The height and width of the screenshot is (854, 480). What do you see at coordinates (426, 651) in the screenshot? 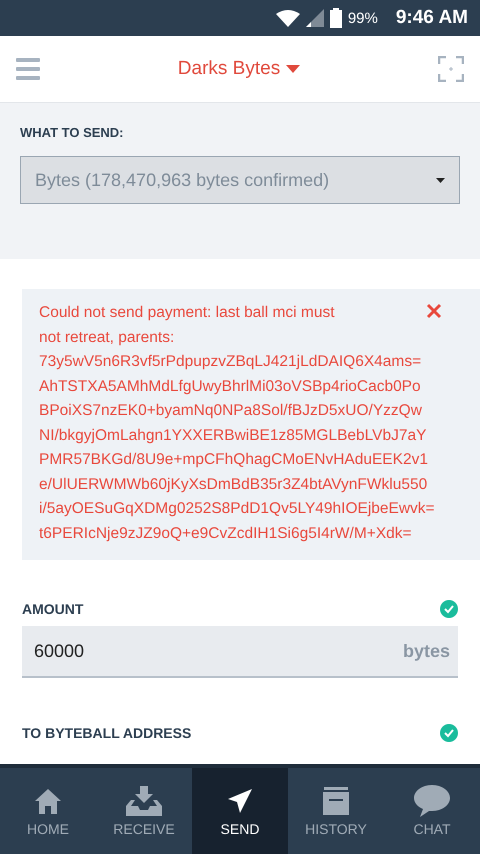
I see `unit-label: bytes` at bounding box center [426, 651].